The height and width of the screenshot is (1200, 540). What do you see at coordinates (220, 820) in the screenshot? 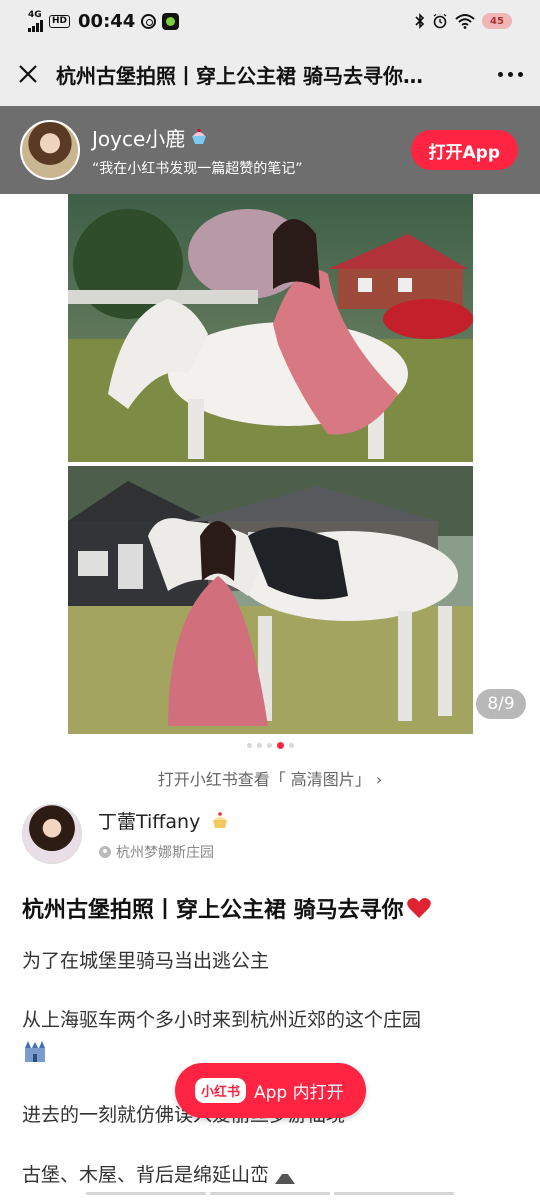
I see `cake-icon` at bounding box center [220, 820].